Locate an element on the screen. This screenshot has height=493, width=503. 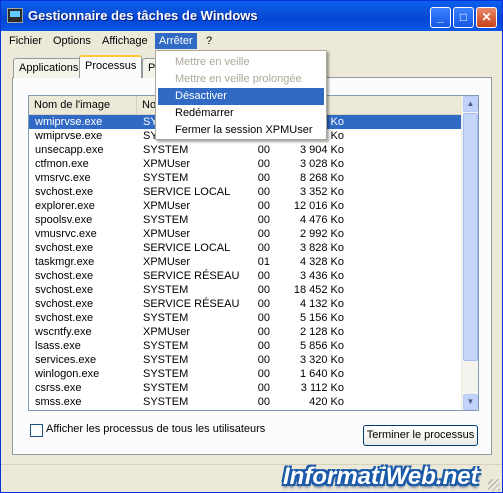
table-row: spoolsv.exe SYSTEM 00 4 476 Ko is located at coordinates (245, 220).